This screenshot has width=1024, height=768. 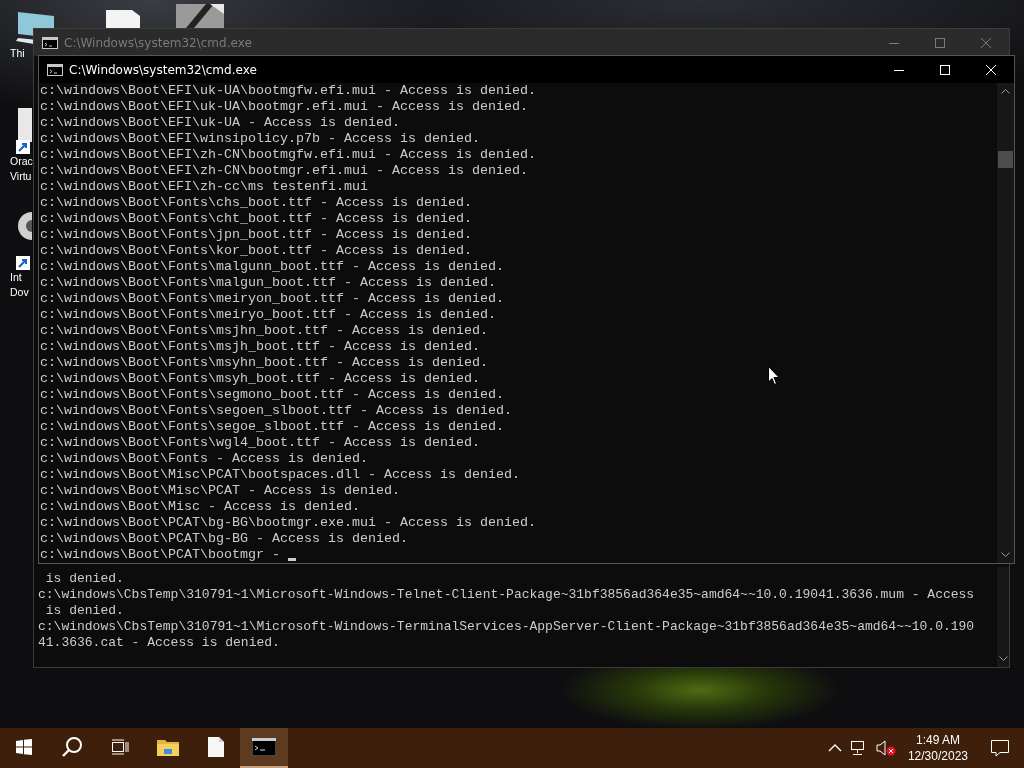 I want to click on icon-label: Orac, so click(x=21, y=161).